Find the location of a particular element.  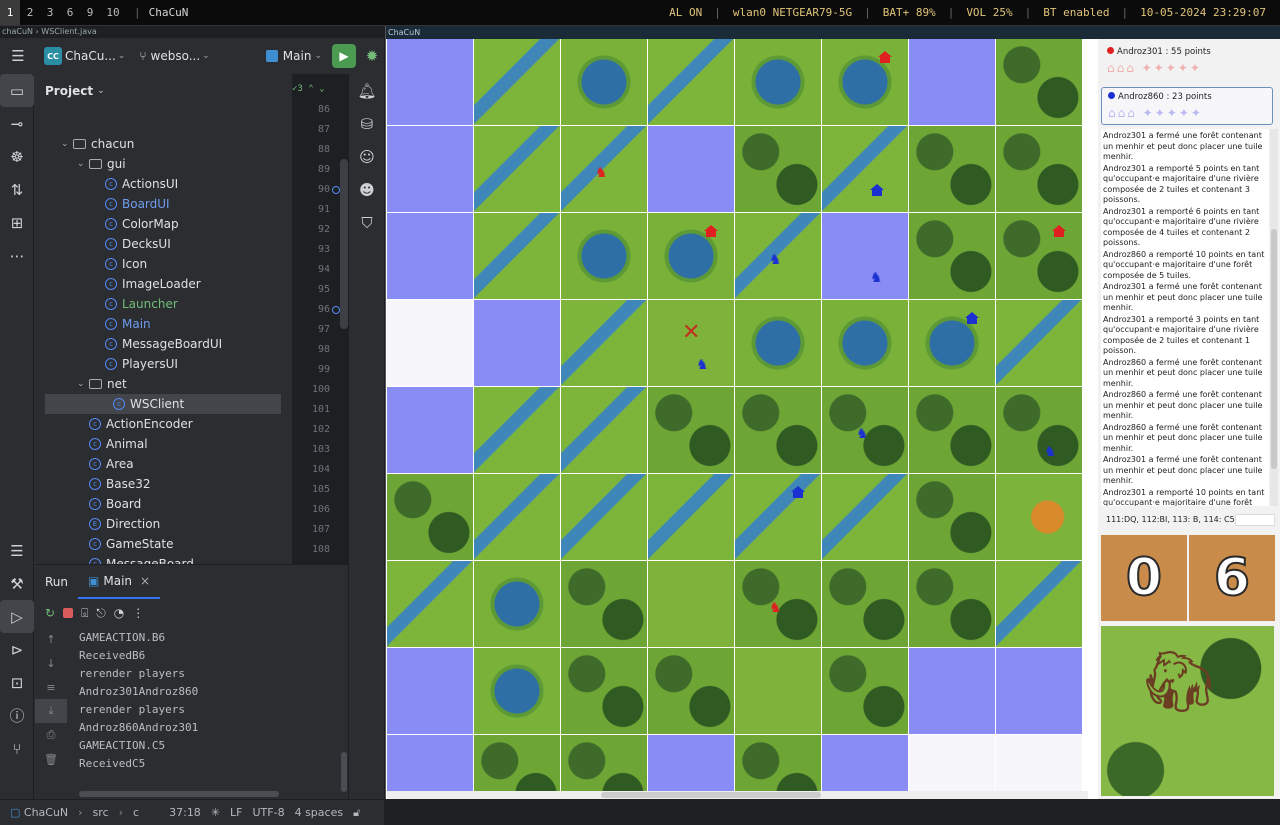

project-selector: CC ChaCu... ⌄ is located at coordinates (84, 56).